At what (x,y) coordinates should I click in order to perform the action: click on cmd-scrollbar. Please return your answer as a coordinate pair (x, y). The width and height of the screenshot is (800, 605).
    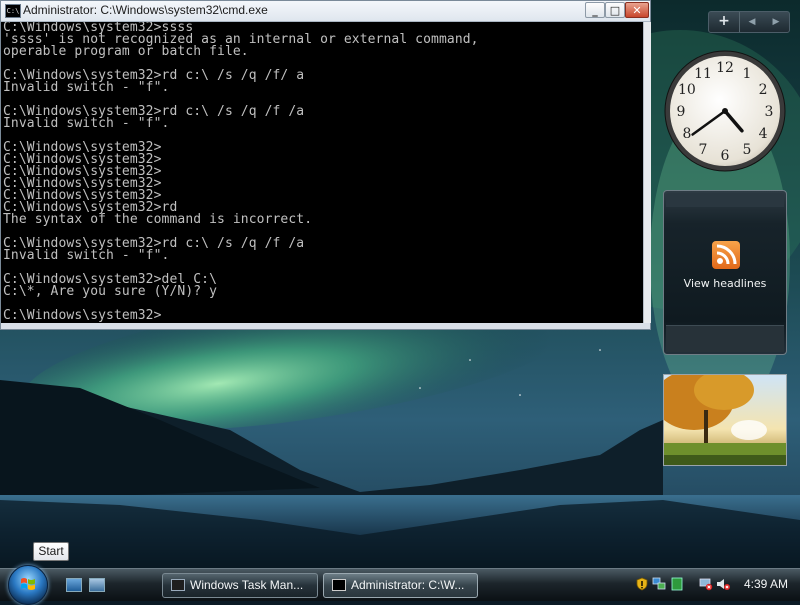
    Looking at the image, I should click on (647, 172).